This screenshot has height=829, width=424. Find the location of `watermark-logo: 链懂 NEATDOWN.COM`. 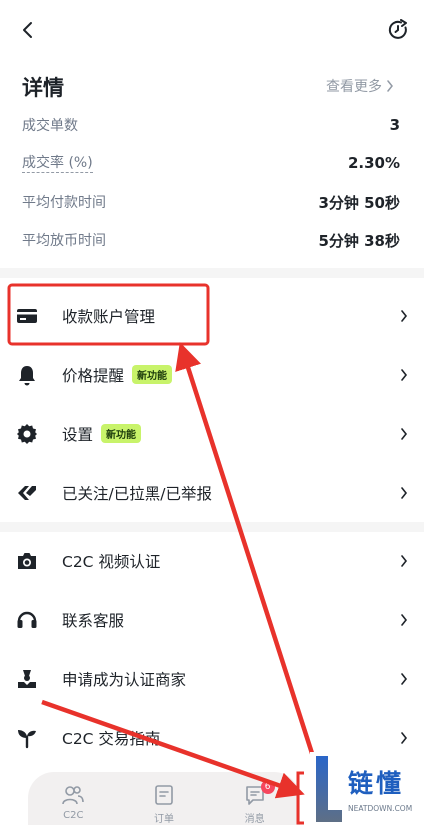

watermark-logo: 链懂 NEATDOWN.COM is located at coordinates (367, 788).